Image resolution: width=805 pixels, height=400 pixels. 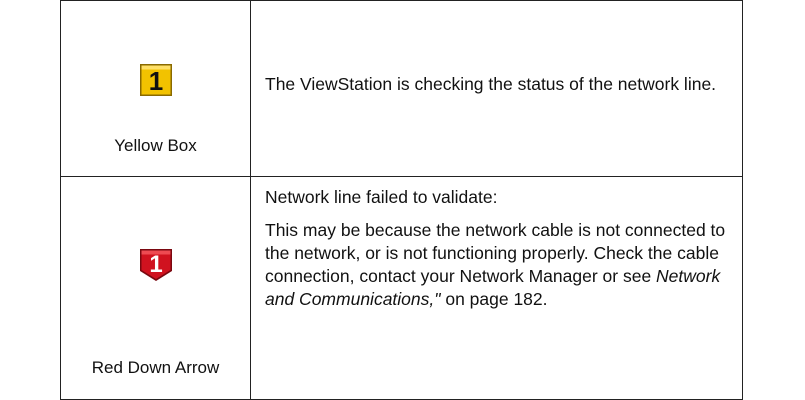 What do you see at coordinates (155, 145) in the screenshot?
I see `icon-label: Yellow Box` at bounding box center [155, 145].